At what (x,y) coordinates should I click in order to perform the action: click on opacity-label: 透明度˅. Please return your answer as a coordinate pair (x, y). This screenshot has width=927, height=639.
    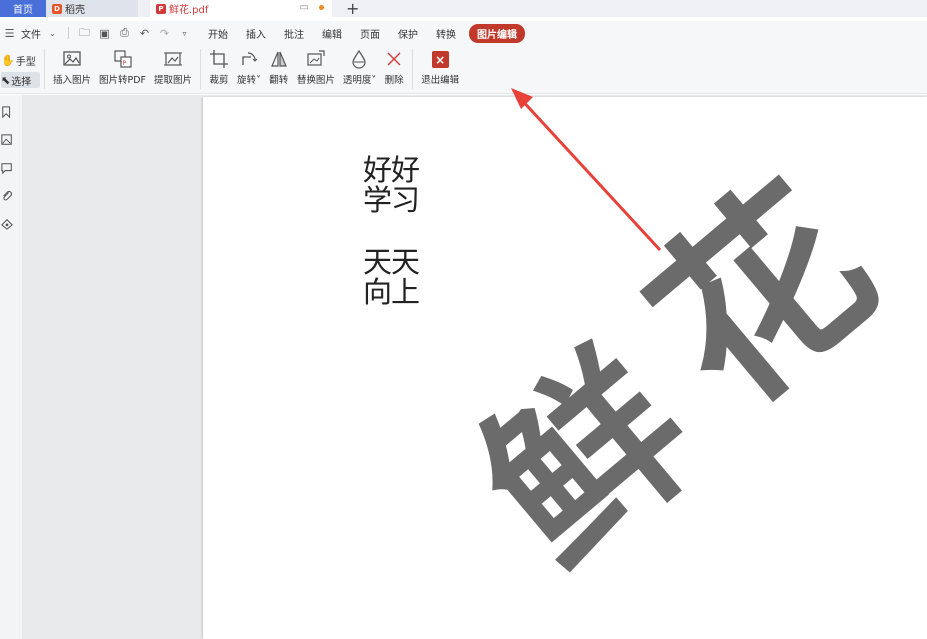
    Looking at the image, I should click on (359, 80).